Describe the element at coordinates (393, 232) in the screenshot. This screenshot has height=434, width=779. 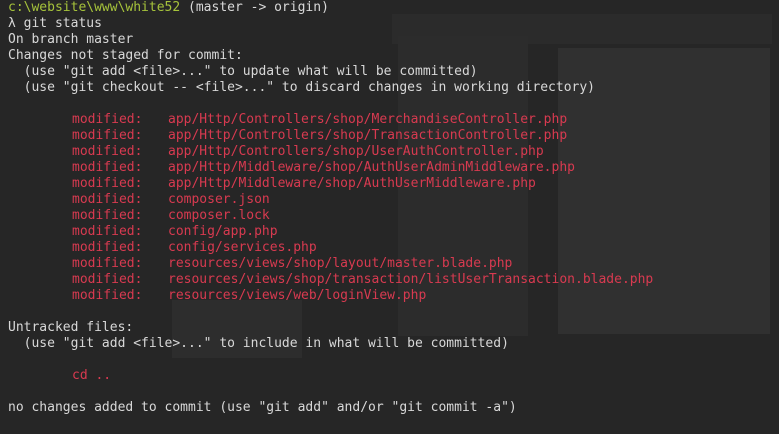
I see `modified-file-row: modified: config/app.php` at that location.